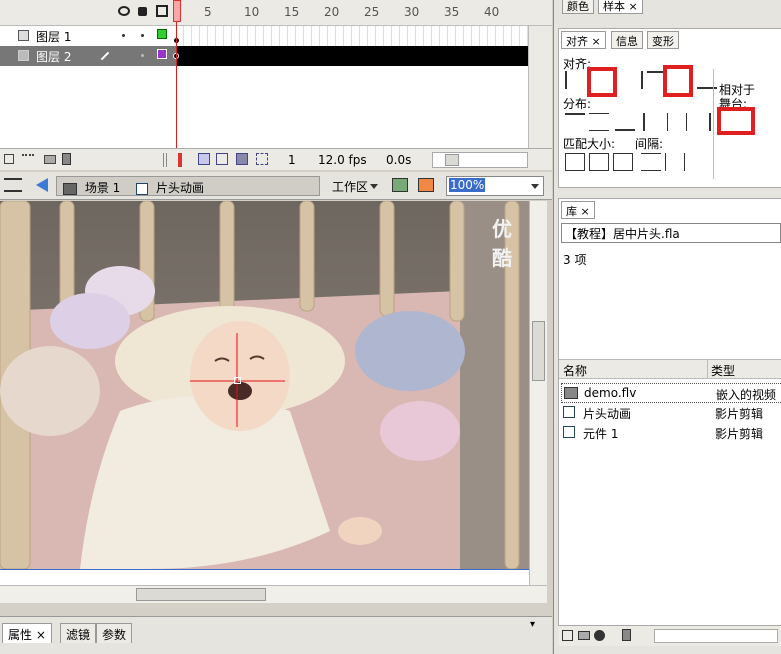  What do you see at coordinates (204, 159) in the screenshot?
I see `onion-skin-icon` at bounding box center [204, 159].